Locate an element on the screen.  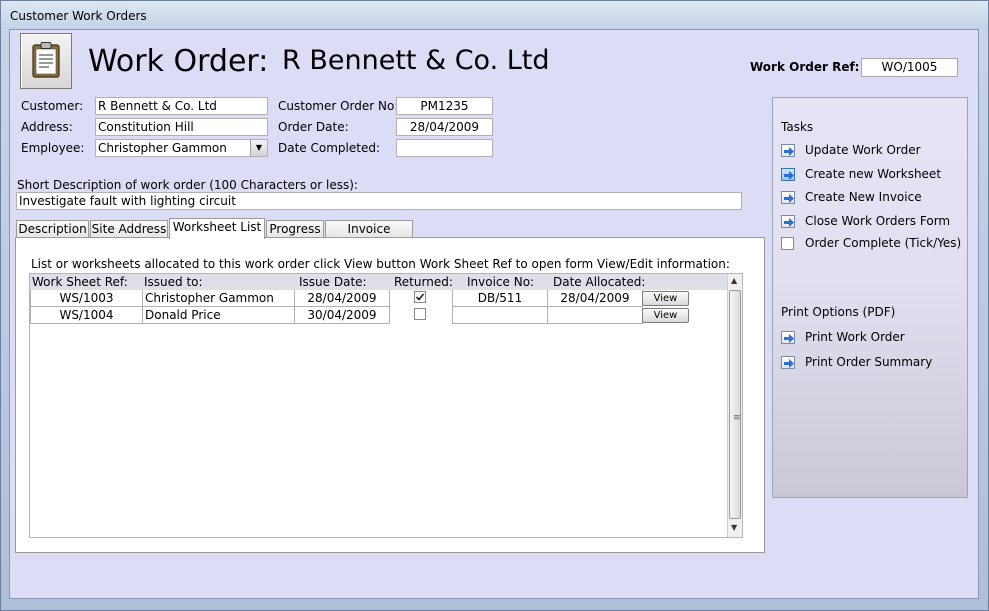
customer-label: Customer: is located at coordinates (52, 106).